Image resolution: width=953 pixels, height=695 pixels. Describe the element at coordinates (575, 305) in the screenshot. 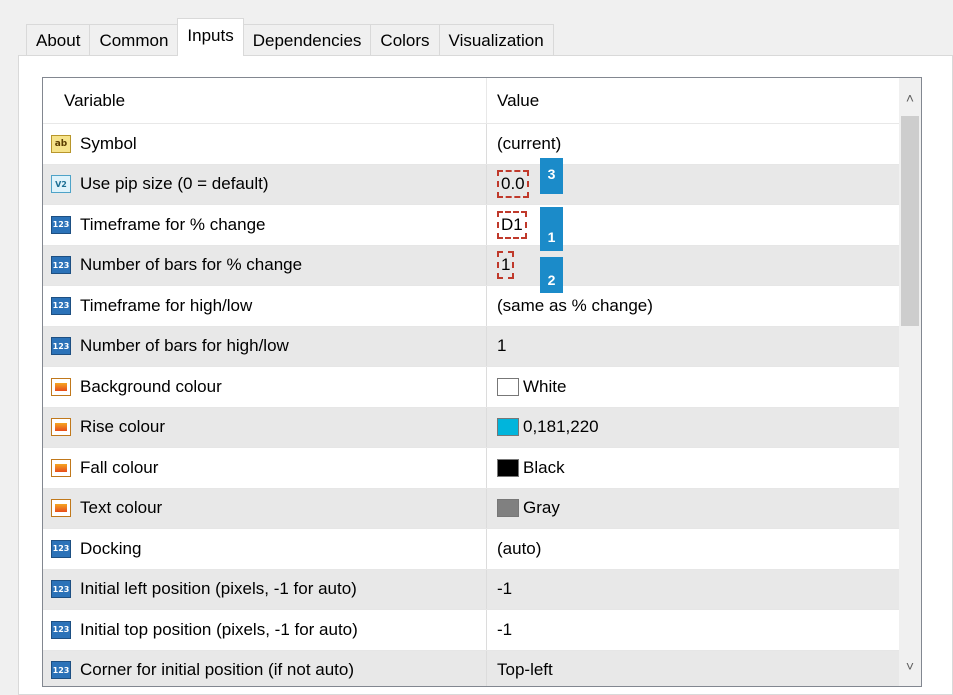

I see `value-text: (same as % change)` at that location.